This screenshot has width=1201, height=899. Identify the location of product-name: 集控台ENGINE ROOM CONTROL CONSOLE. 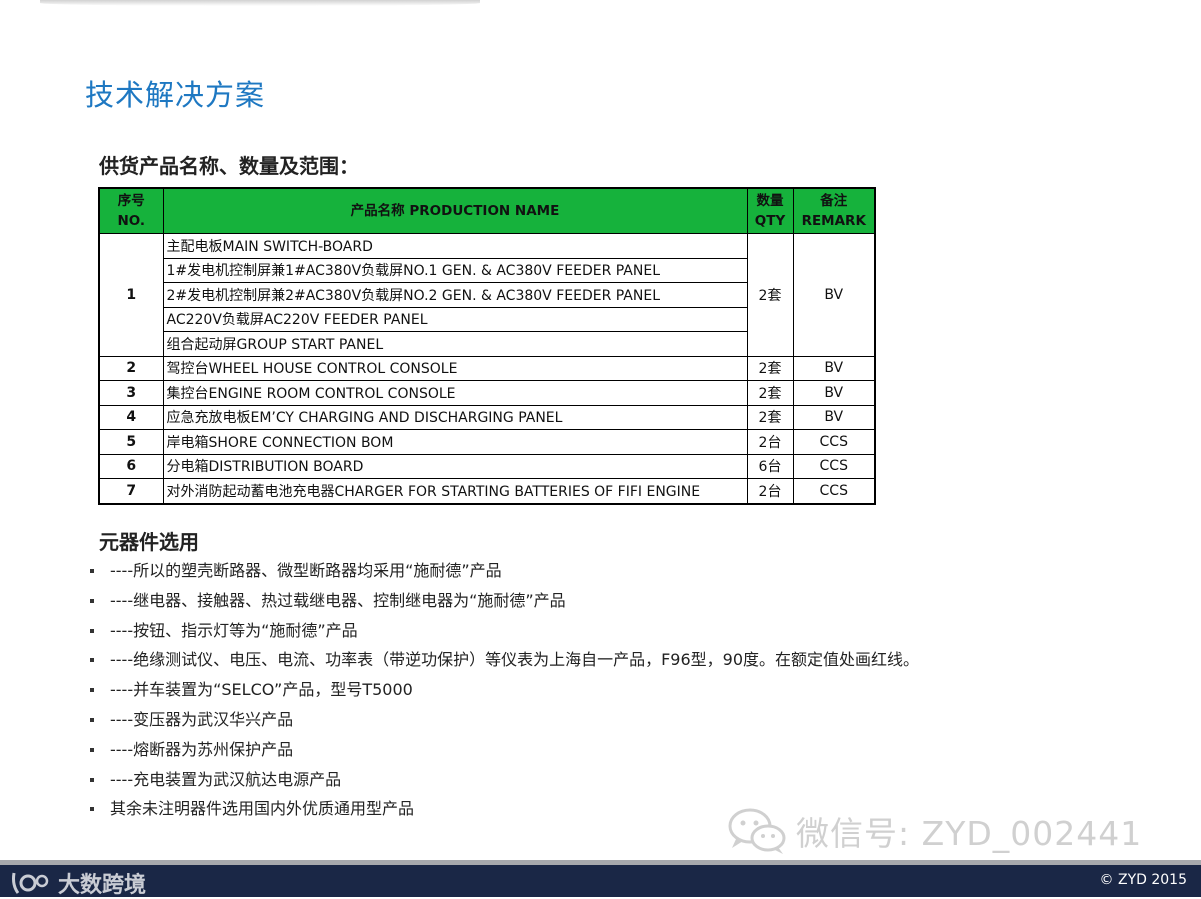
(455, 393).